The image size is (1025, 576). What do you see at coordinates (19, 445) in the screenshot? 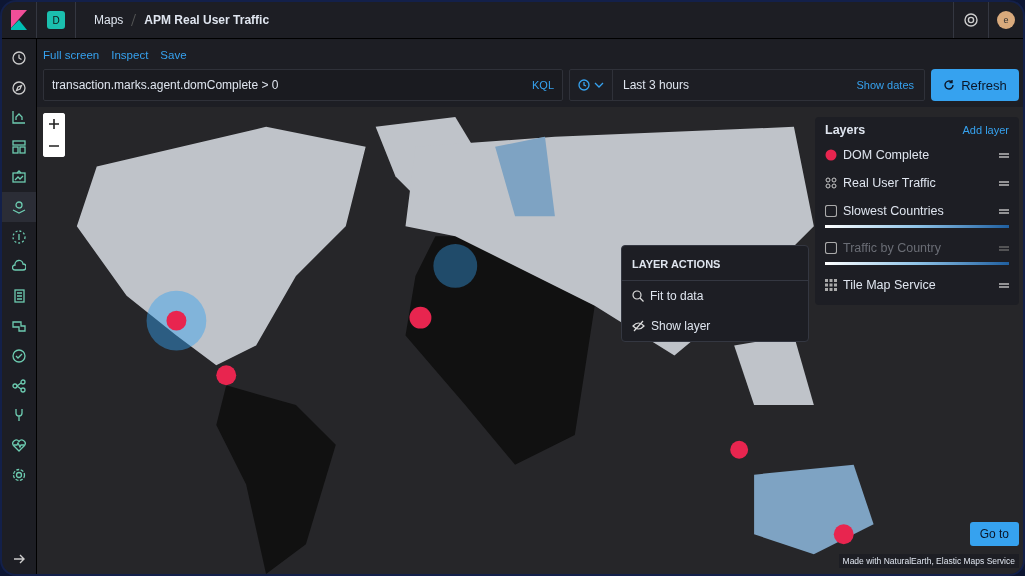
I see `heart-icon` at bounding box center [19, 445].